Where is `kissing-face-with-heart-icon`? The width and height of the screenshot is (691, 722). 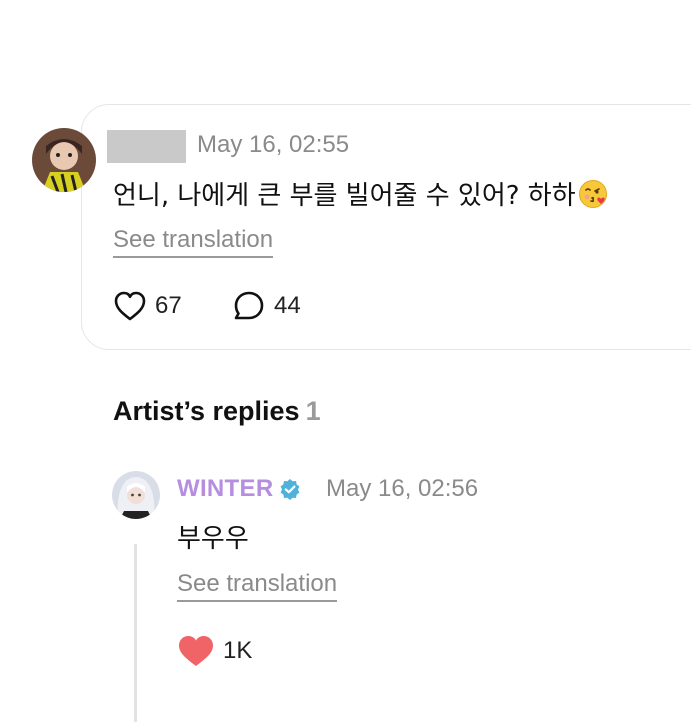 kissing-face-with-heart-icon is located at coordinates (593, 194).